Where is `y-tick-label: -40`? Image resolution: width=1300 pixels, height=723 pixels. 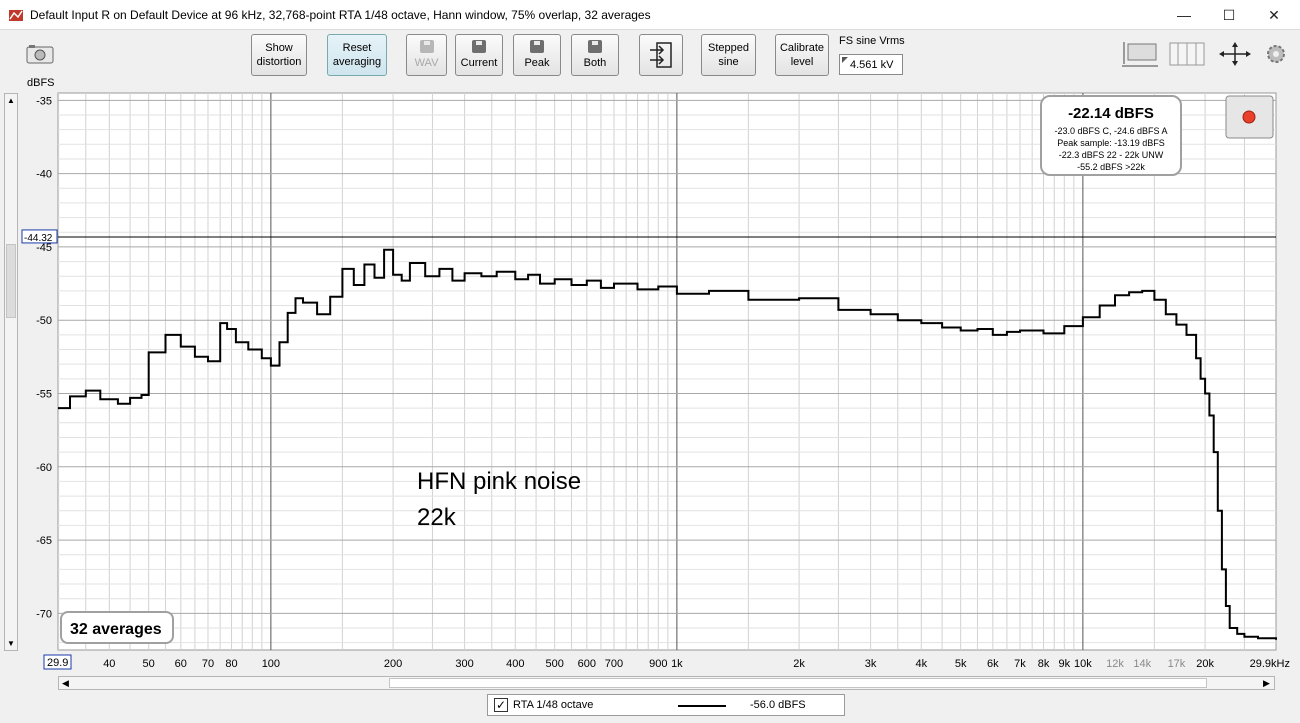
y-tick-label: -40 is located at coordinates (44, 175).